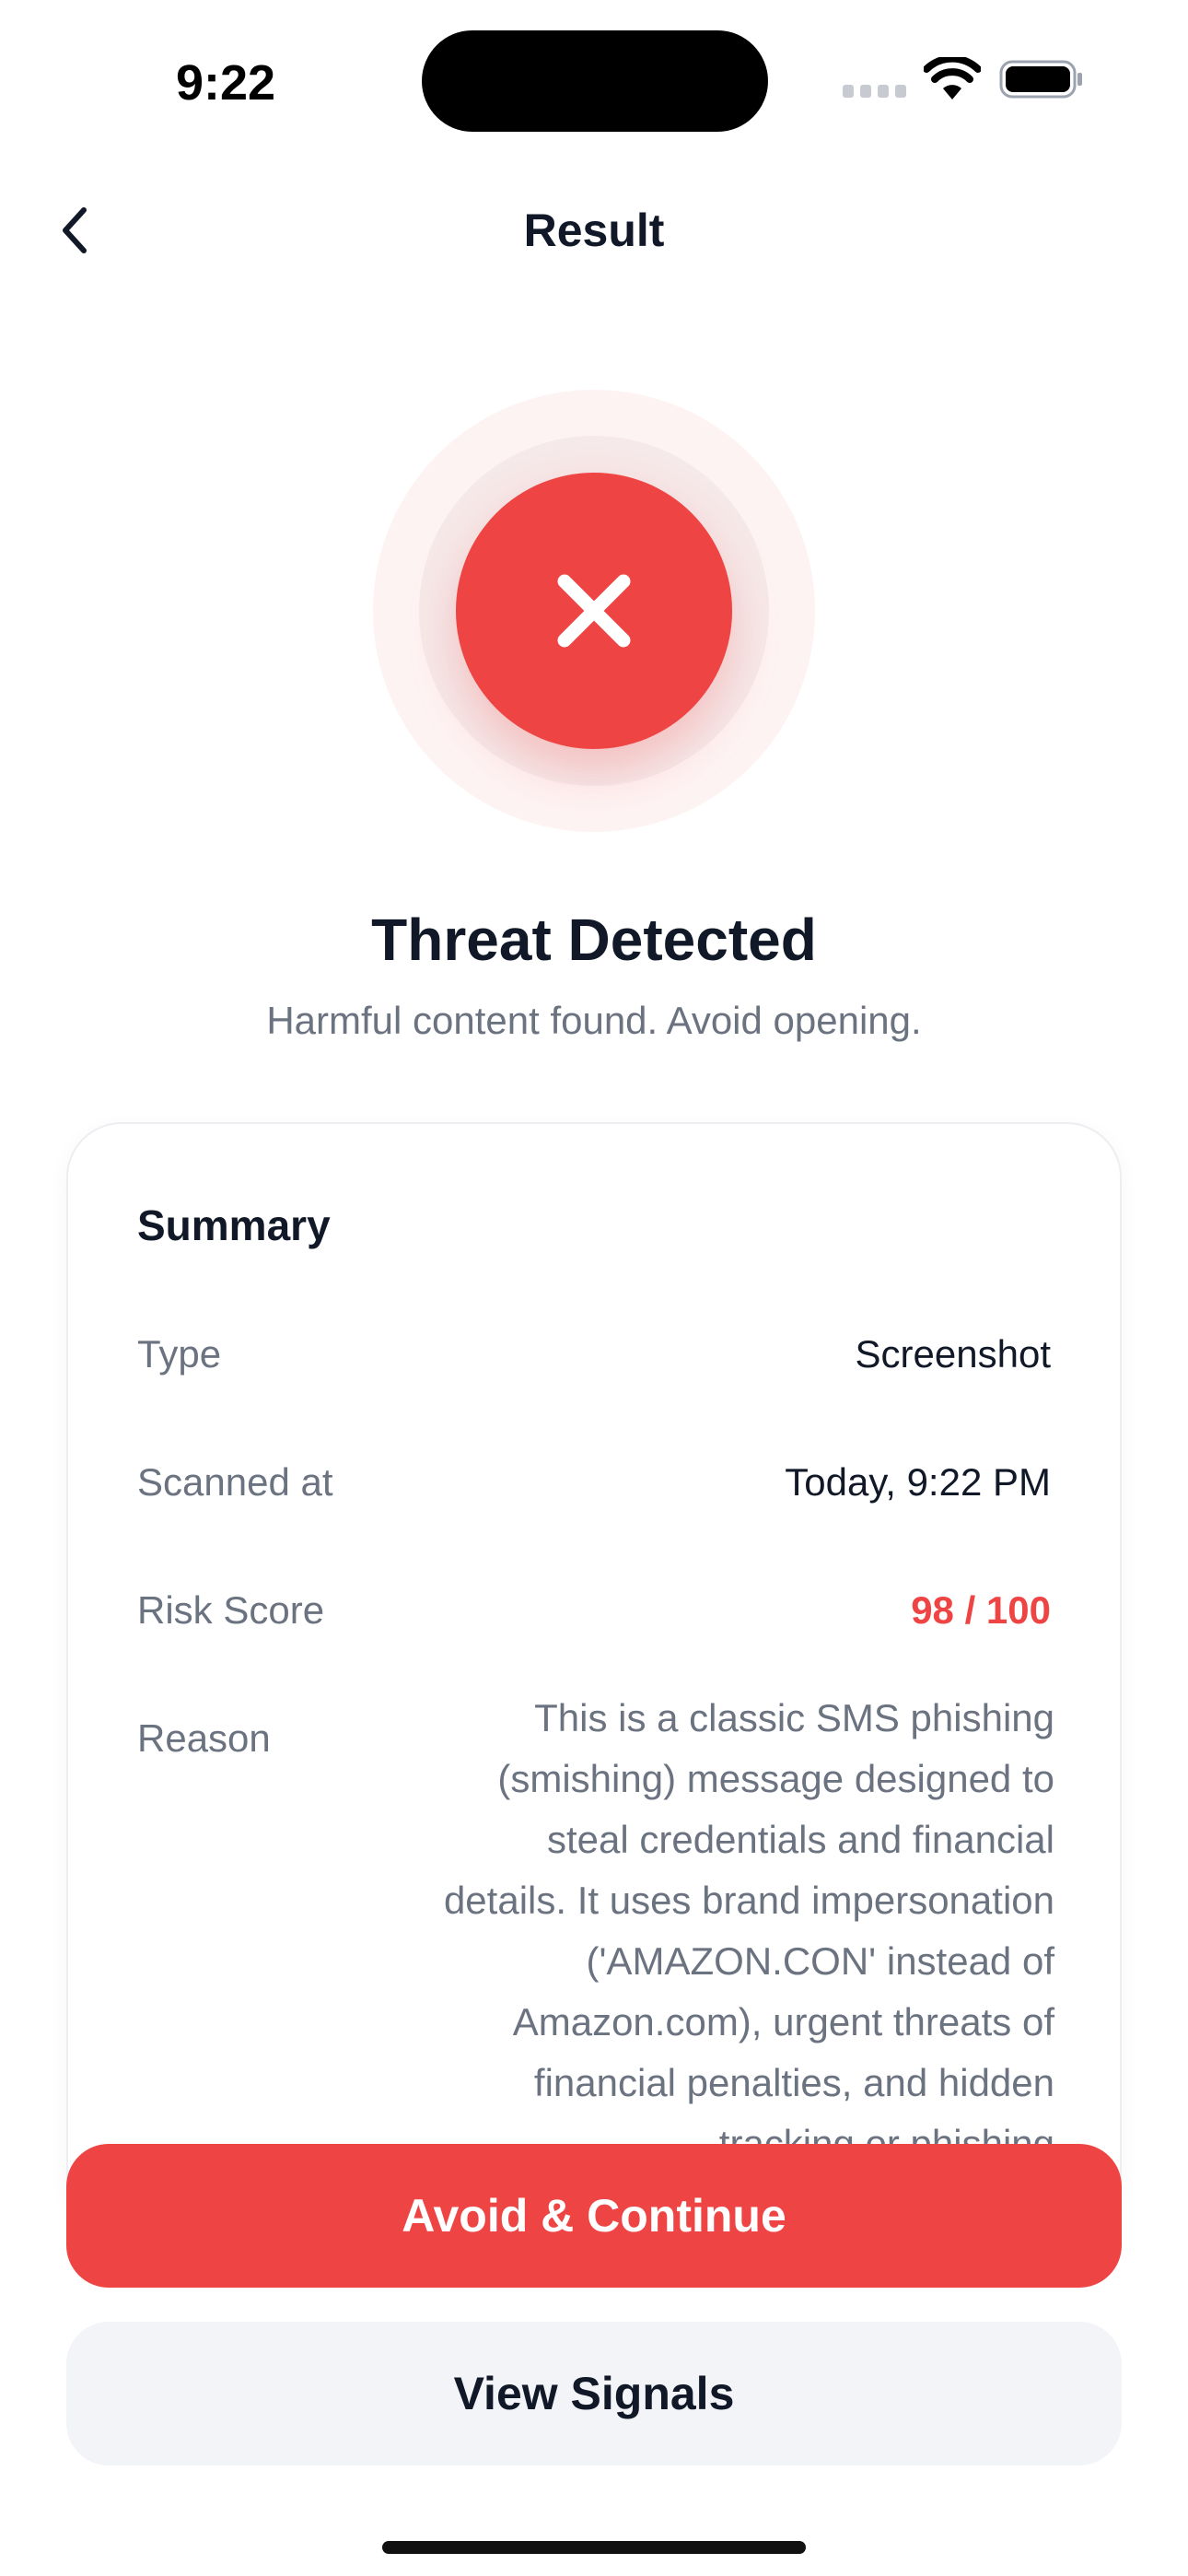 The width and height of the screenshot is (1188, 2576). Describe the element at coordinates (918, 1482) in the screenshot. I see `scanned-at-value: Today, 9:22 PM` at that location.